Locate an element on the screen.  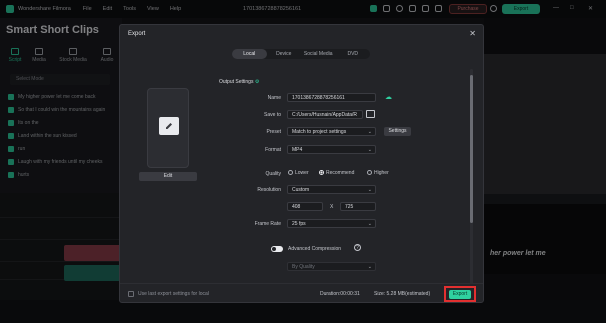
pencil-icon is located at coordinates (169, 126).